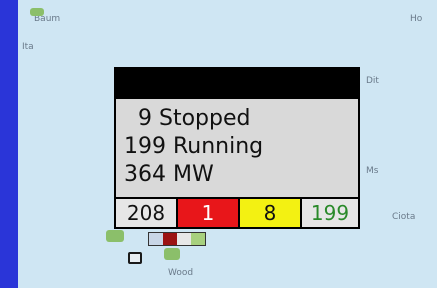 The width and height of the screenshot is (437, 288). I want to click on map-label: Ms, so click(372, 171).